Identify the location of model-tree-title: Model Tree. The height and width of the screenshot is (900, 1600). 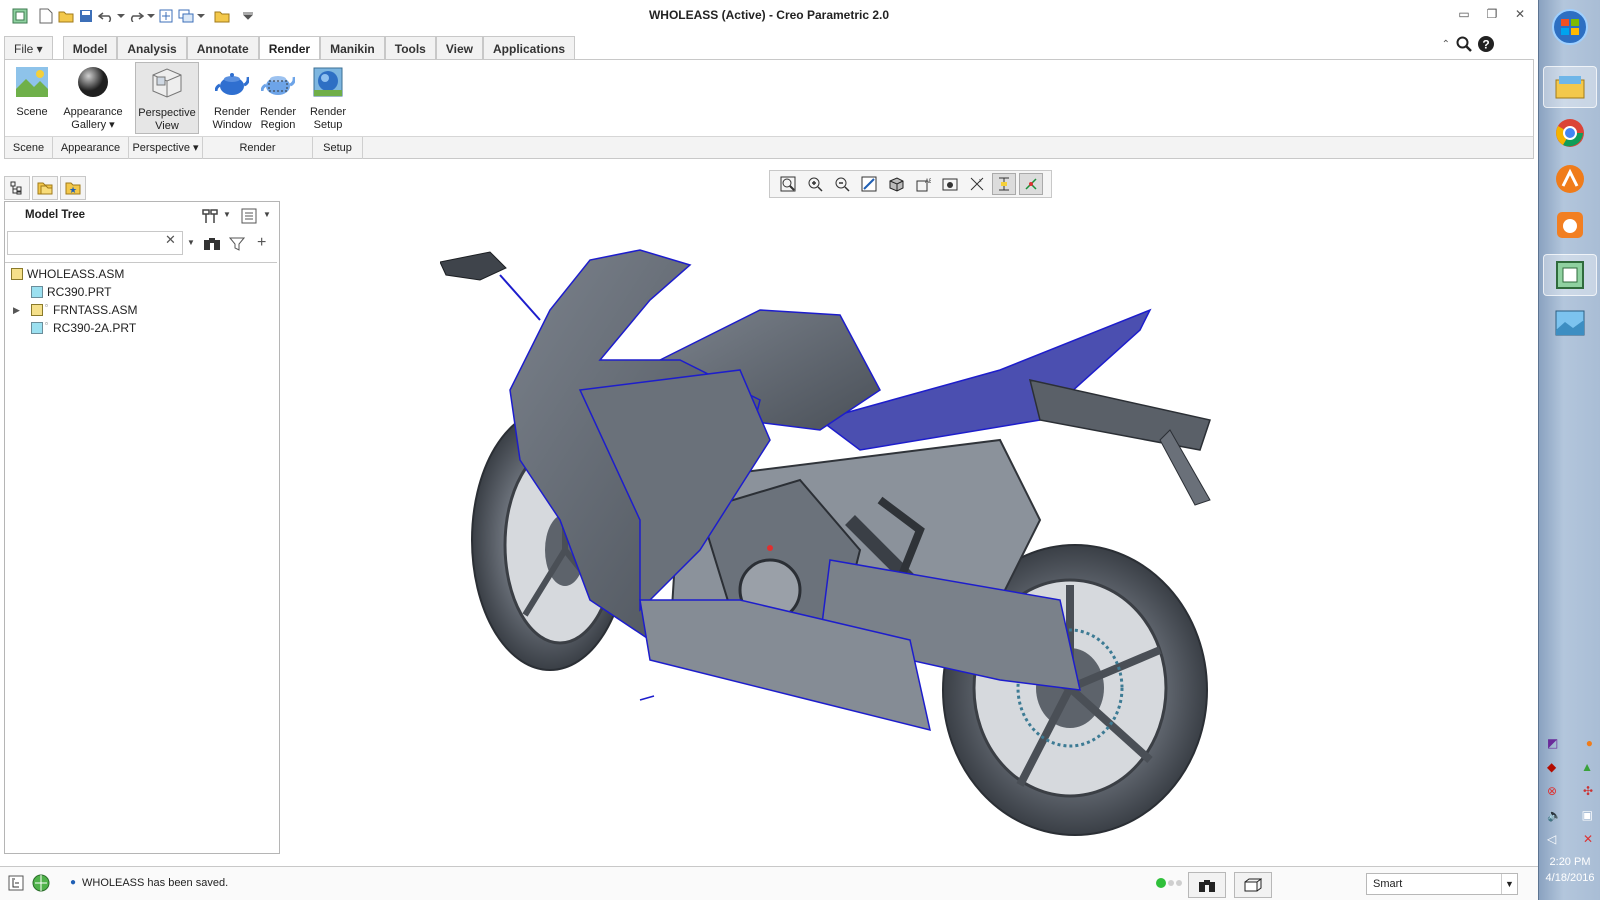
(55, 215).